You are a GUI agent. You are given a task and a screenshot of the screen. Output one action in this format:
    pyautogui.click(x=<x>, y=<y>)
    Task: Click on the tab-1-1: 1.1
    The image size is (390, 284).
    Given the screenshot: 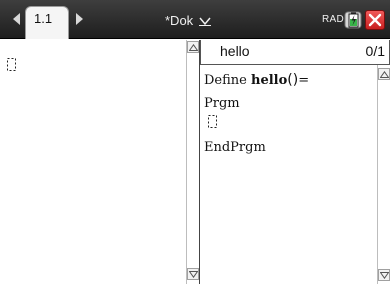 What is the action you would take?
    pyautogui.click(x=47, y=22)
    